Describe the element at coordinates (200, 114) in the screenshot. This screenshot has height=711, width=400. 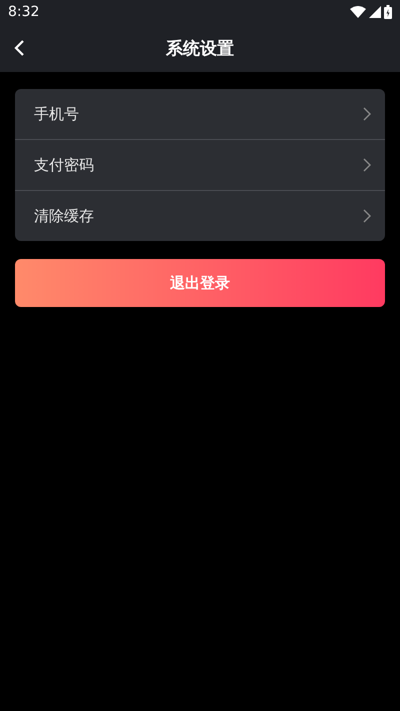
I see `settings-row: 手机号` at that location.